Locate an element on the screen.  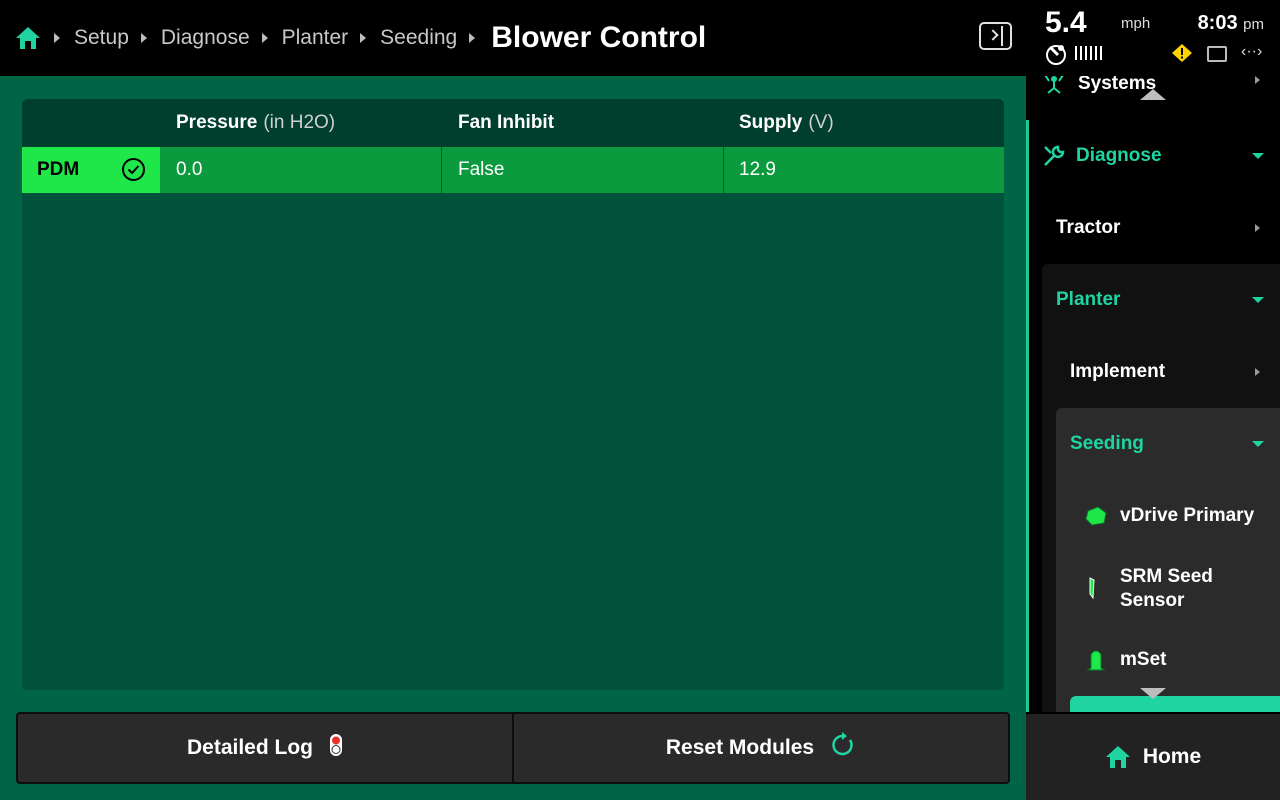
clock-suffix: pm is located at coordinates (1253, 24).